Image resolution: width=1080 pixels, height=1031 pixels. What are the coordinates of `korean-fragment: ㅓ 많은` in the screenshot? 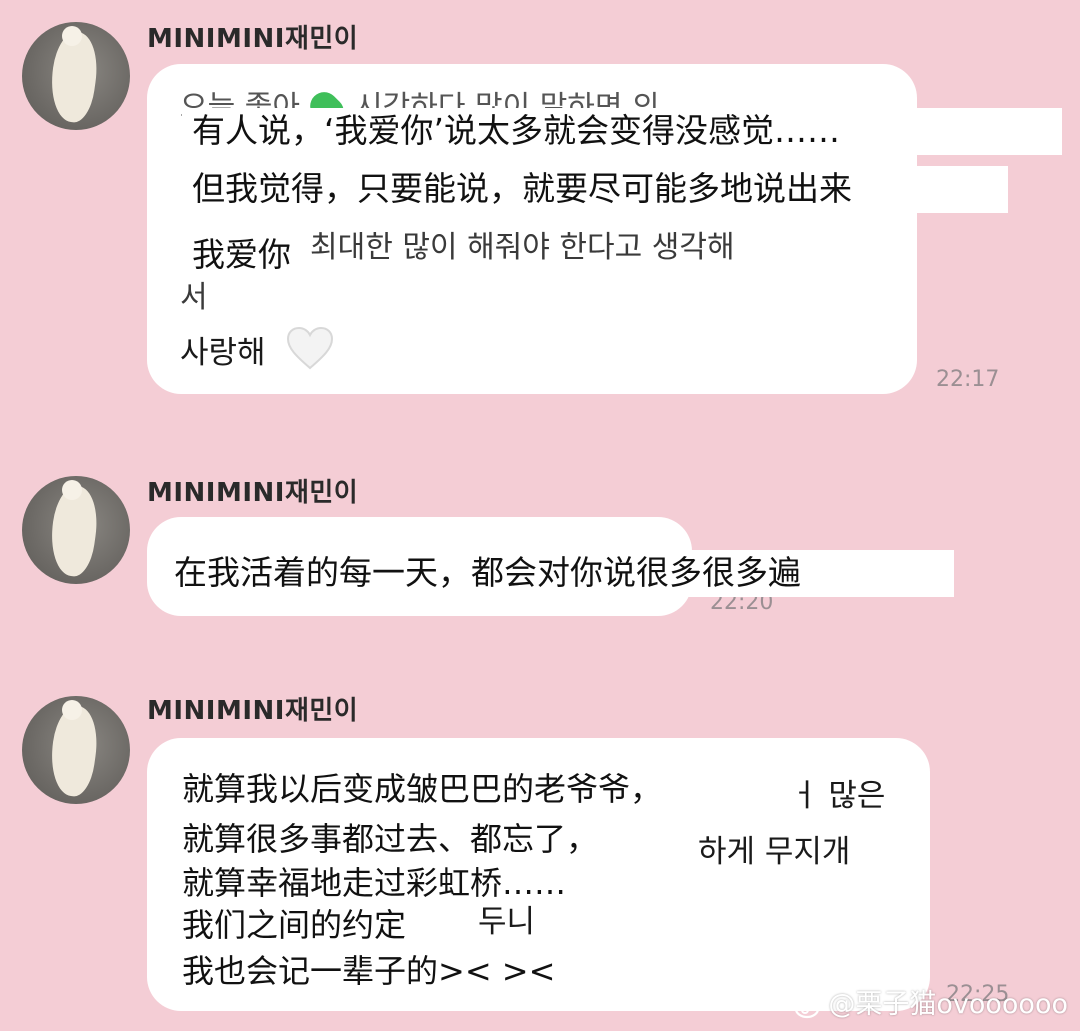 It's located at (838, 796).